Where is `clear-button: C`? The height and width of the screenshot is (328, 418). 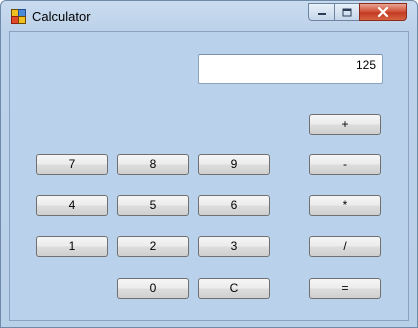 clear-button: C is located at coordinates (234, 288).